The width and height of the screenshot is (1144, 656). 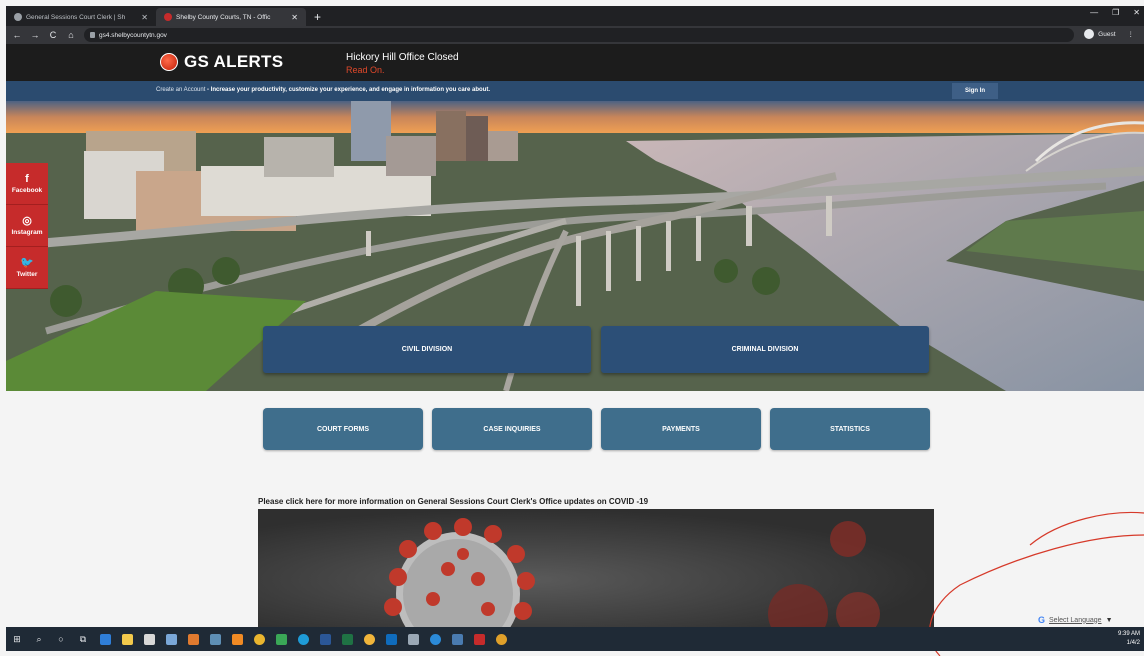 What do you see at coordinates (18, 17) in the screenshot?
I see `globe-icon` at bounding box center [18, 17].